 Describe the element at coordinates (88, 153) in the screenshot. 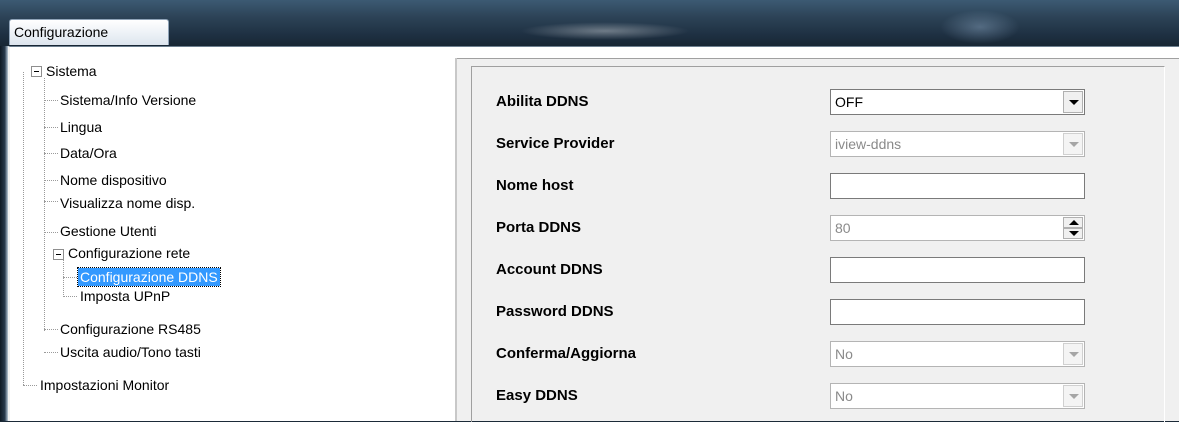

I see `tree-node-data-ora: Data/Ora` at that location.